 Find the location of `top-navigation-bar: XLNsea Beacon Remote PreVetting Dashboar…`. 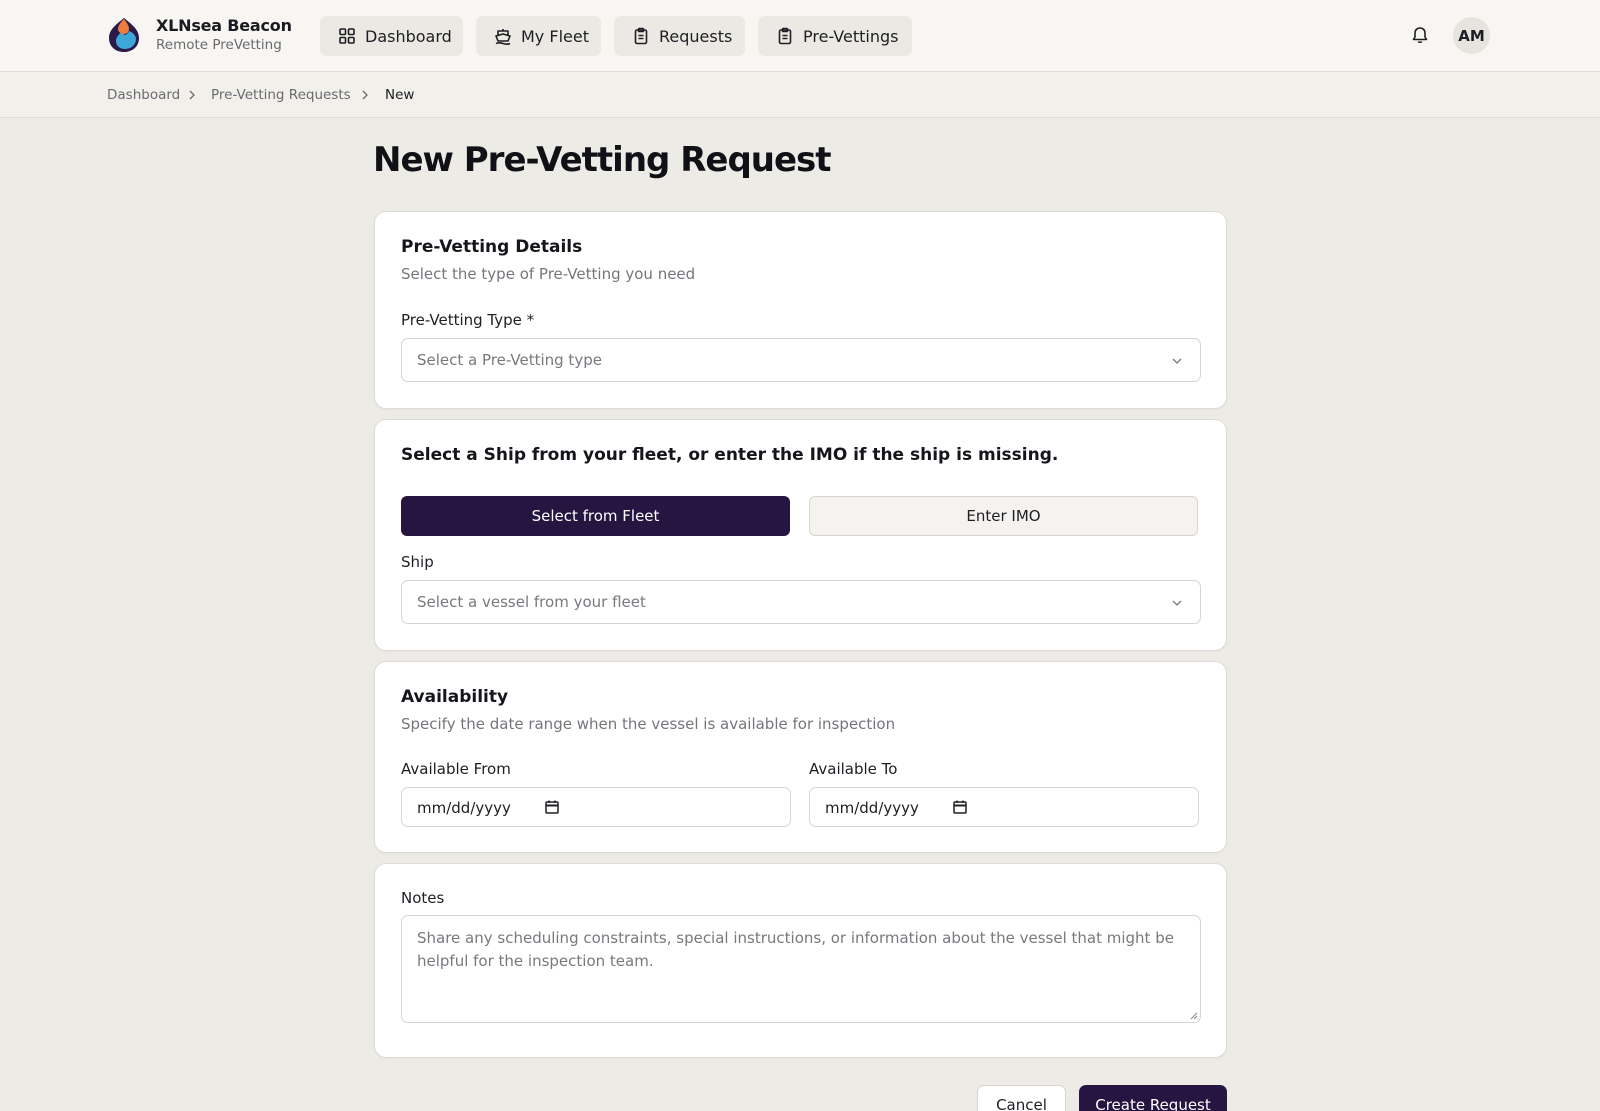

top-navigation-bar: XLNsea Beacon Remote PreVetting Dashboar… is located at coordinates (800, 36).